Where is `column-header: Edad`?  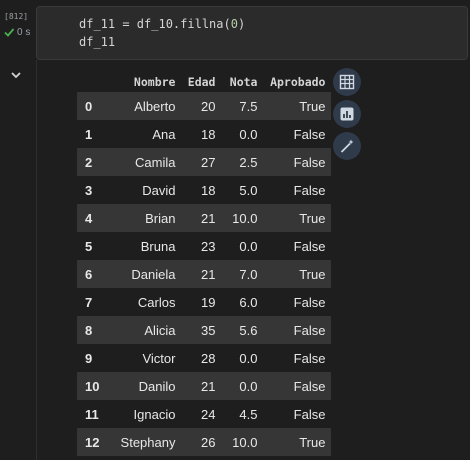 column-header: Edad is located at coordinates (201, 82).